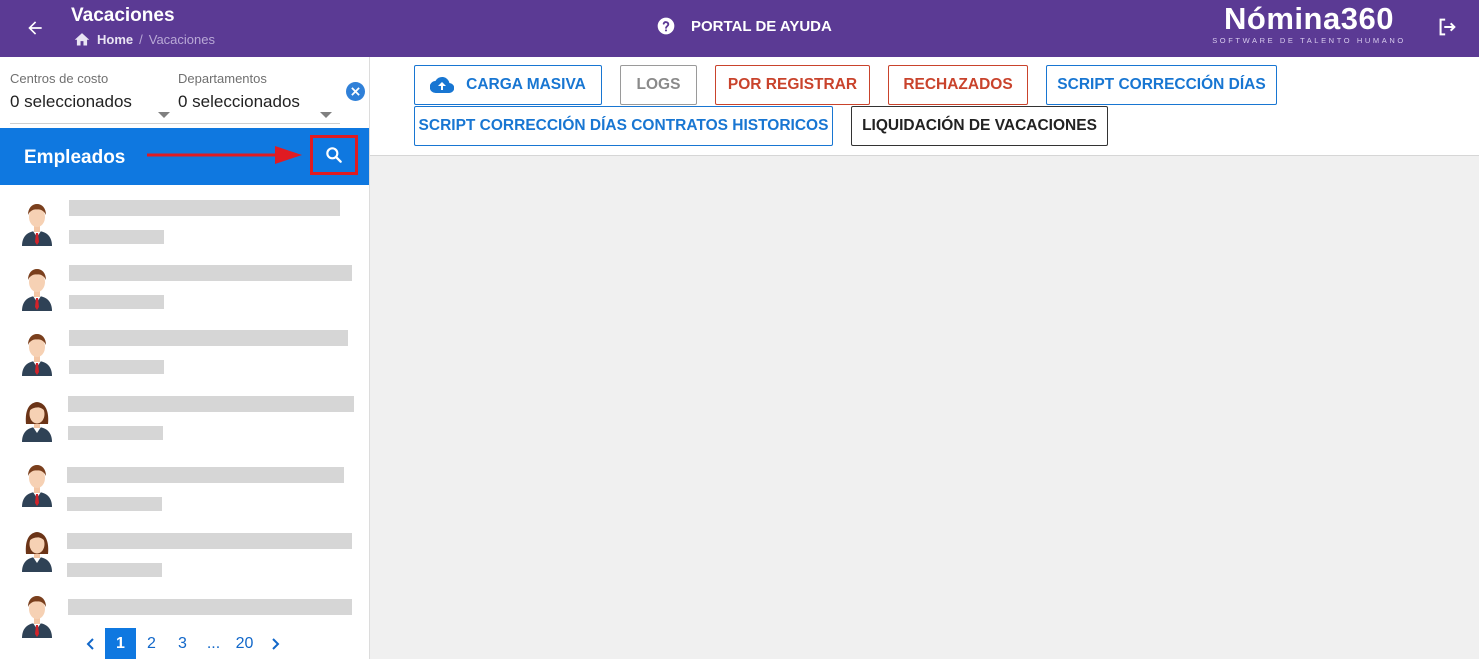  I want to click on department-value: 0 seleccionados, so click(239, 101).